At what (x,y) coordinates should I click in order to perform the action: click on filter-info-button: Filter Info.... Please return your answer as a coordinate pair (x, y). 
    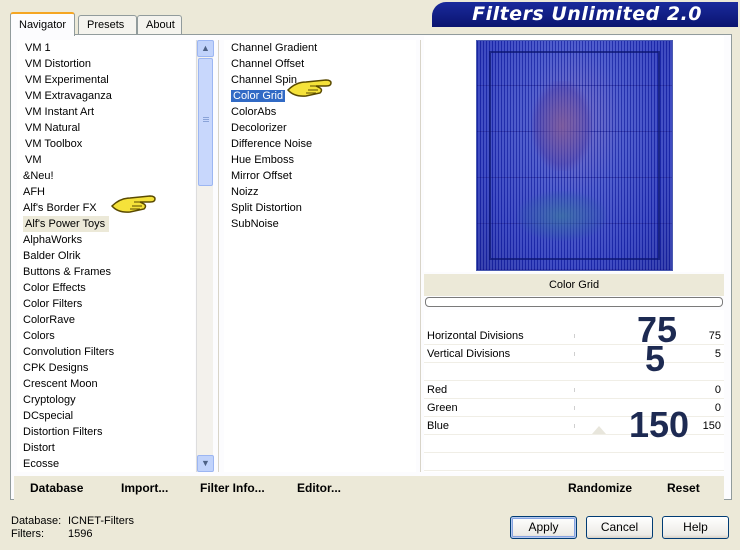
    Looking at the image, I should click on (232, 488).